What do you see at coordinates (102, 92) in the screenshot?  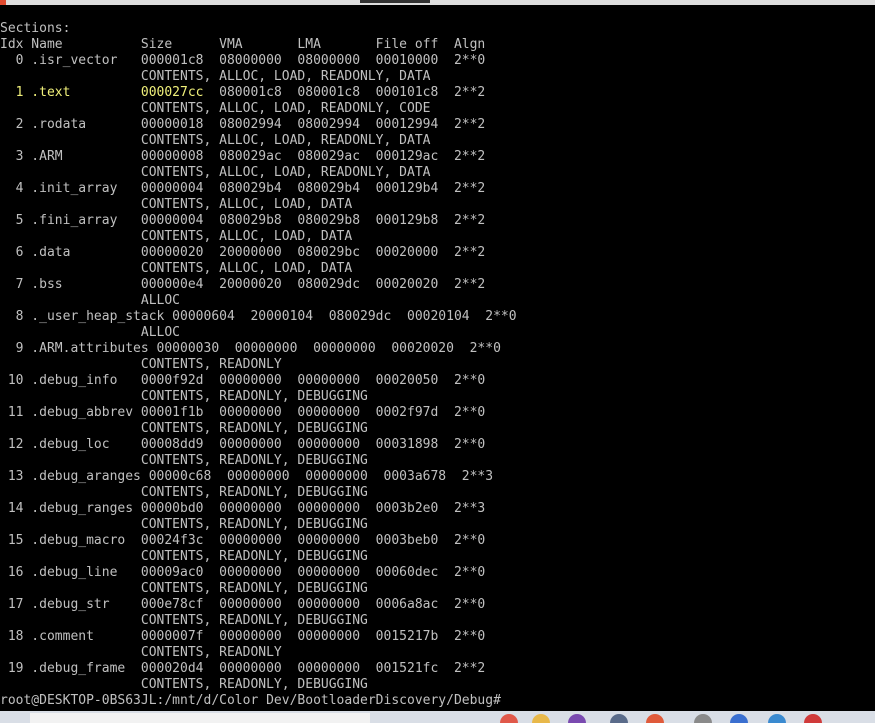 I see `highlighted-text: 1 .text 000027cc` at bounding box center [102, 92].